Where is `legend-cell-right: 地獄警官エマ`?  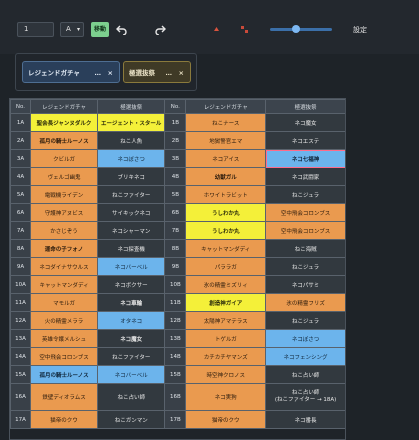
legend-cell-right: 地獄警官エマ is located at coordinates (226, 140).